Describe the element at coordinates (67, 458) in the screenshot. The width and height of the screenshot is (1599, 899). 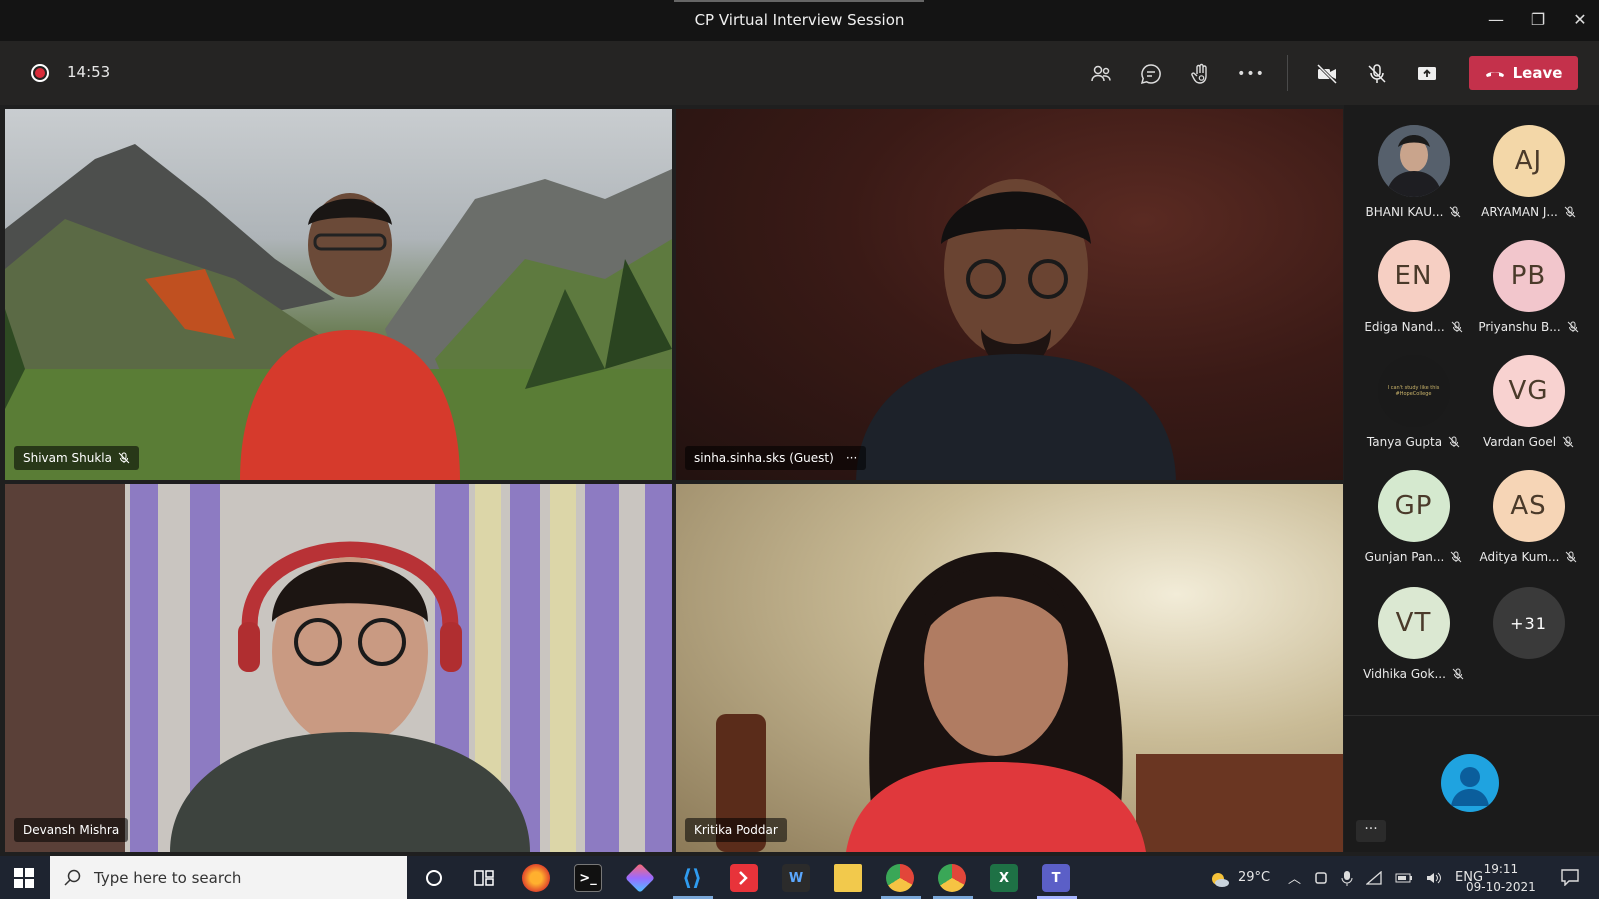
I see `participant-name: Shivam Shukla` at that location.